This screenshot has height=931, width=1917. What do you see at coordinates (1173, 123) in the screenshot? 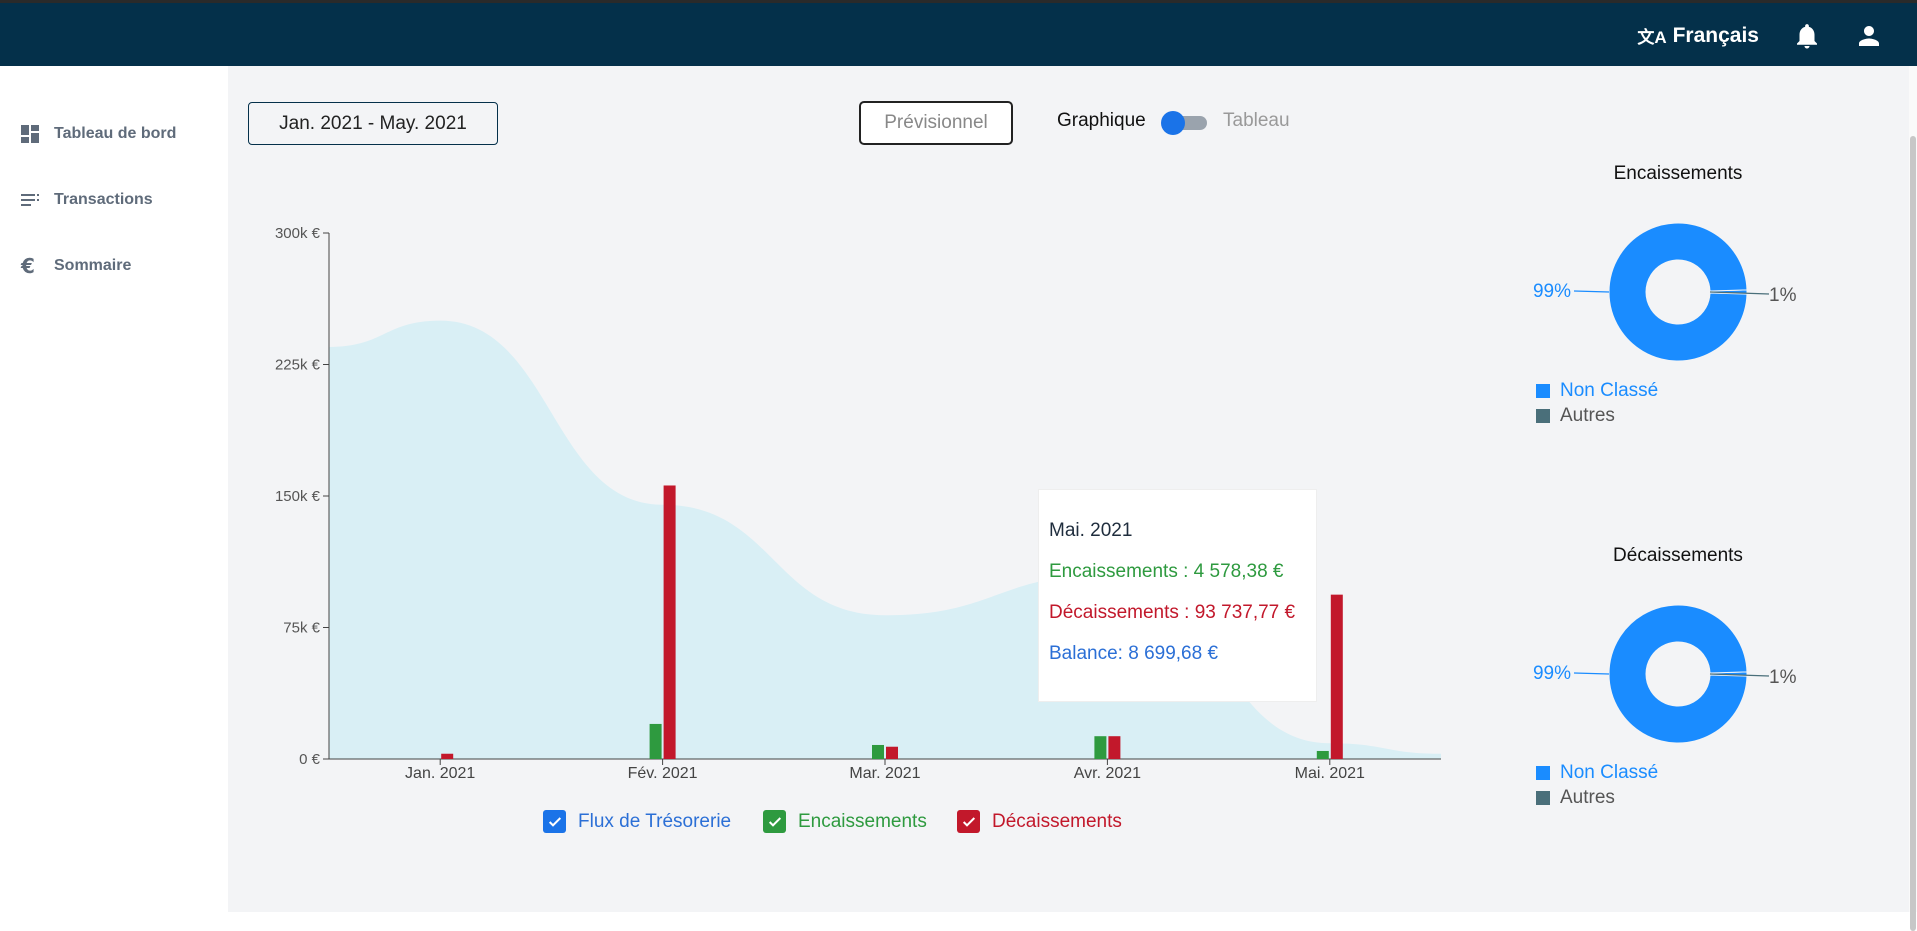
I see `toggle-knob` at bounding box center [1173, 123].